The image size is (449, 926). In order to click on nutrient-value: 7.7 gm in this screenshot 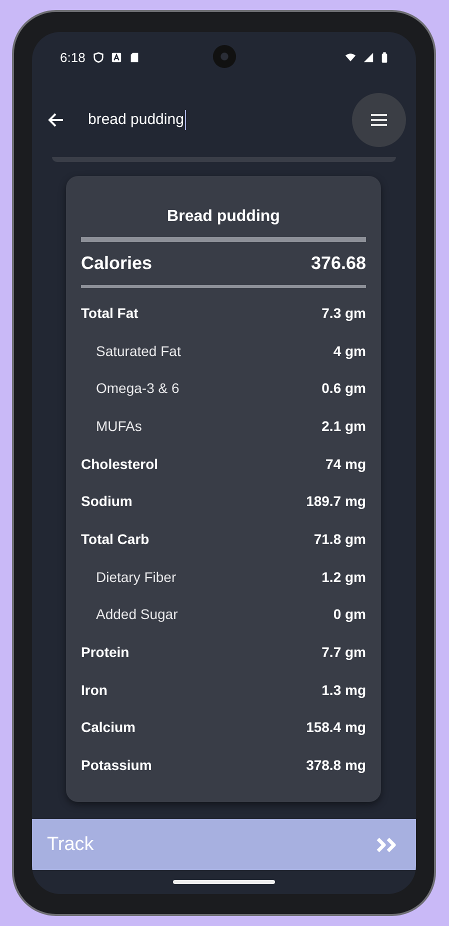, I will do `click(344, 652)`.